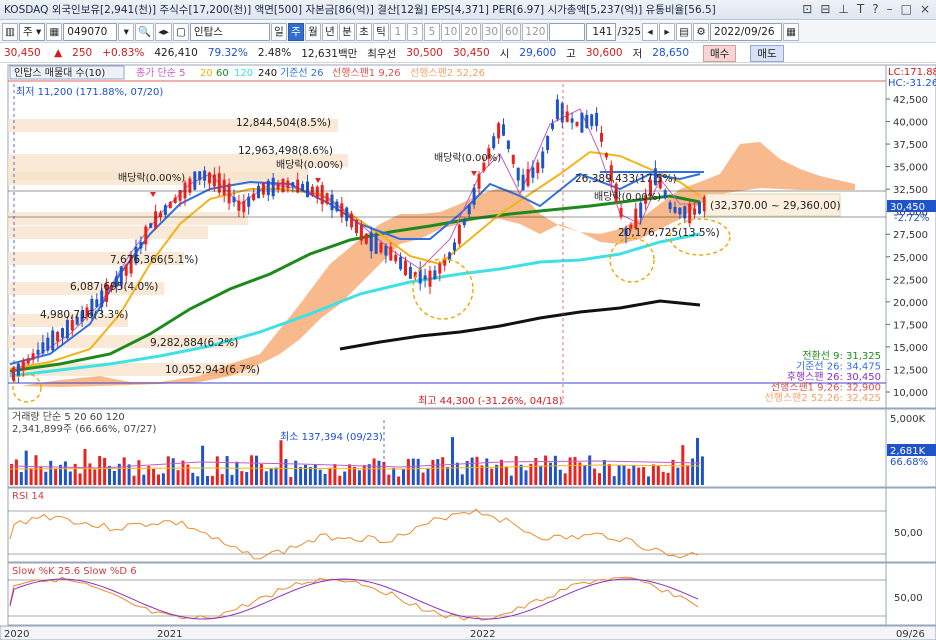 Image resolution: width=936 pixels, height=640 pixels. Describe the element at coordinates (346, 31) in the screenshot. I see `period-minute: 분` at that location.